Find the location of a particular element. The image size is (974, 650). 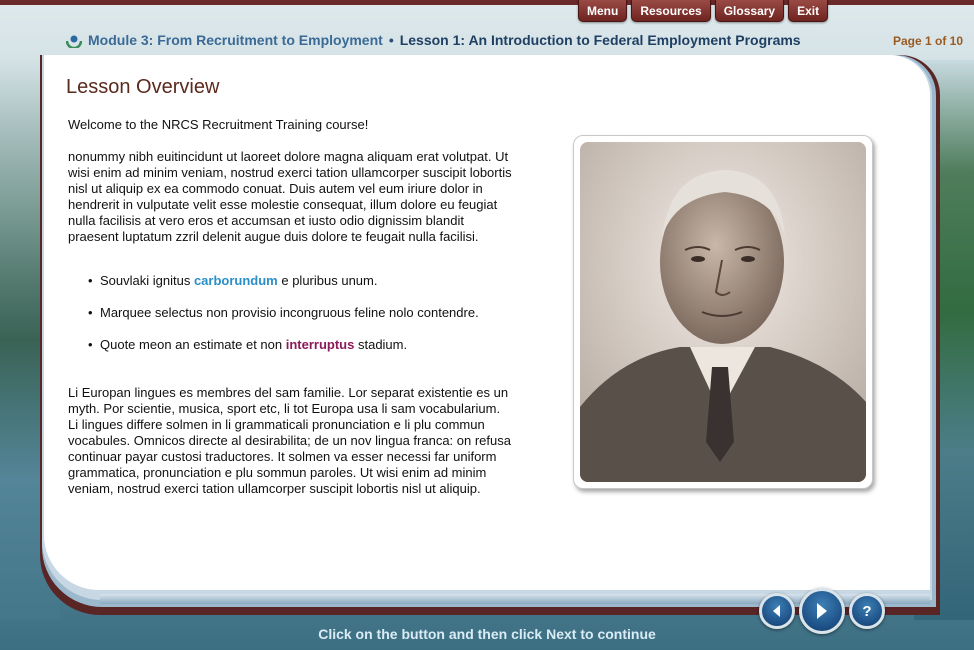

exit-button: Exit is located at coordinates (808, 11).